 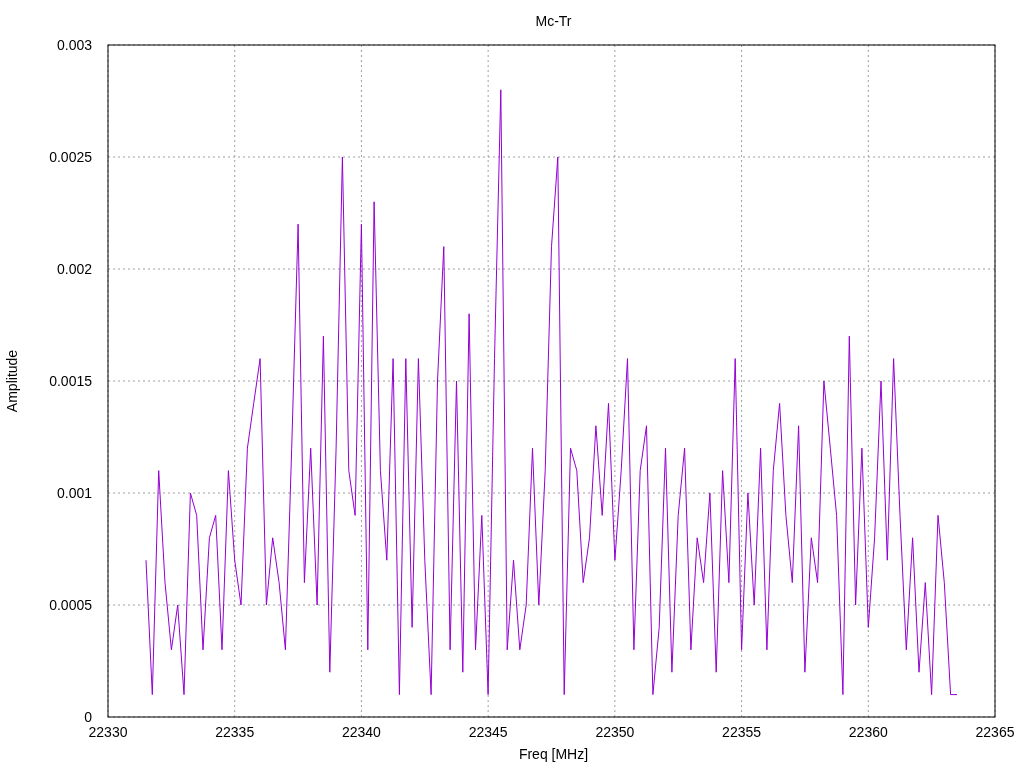 I want to click on x-tick-label: 22335, so click(x=235, y=732).